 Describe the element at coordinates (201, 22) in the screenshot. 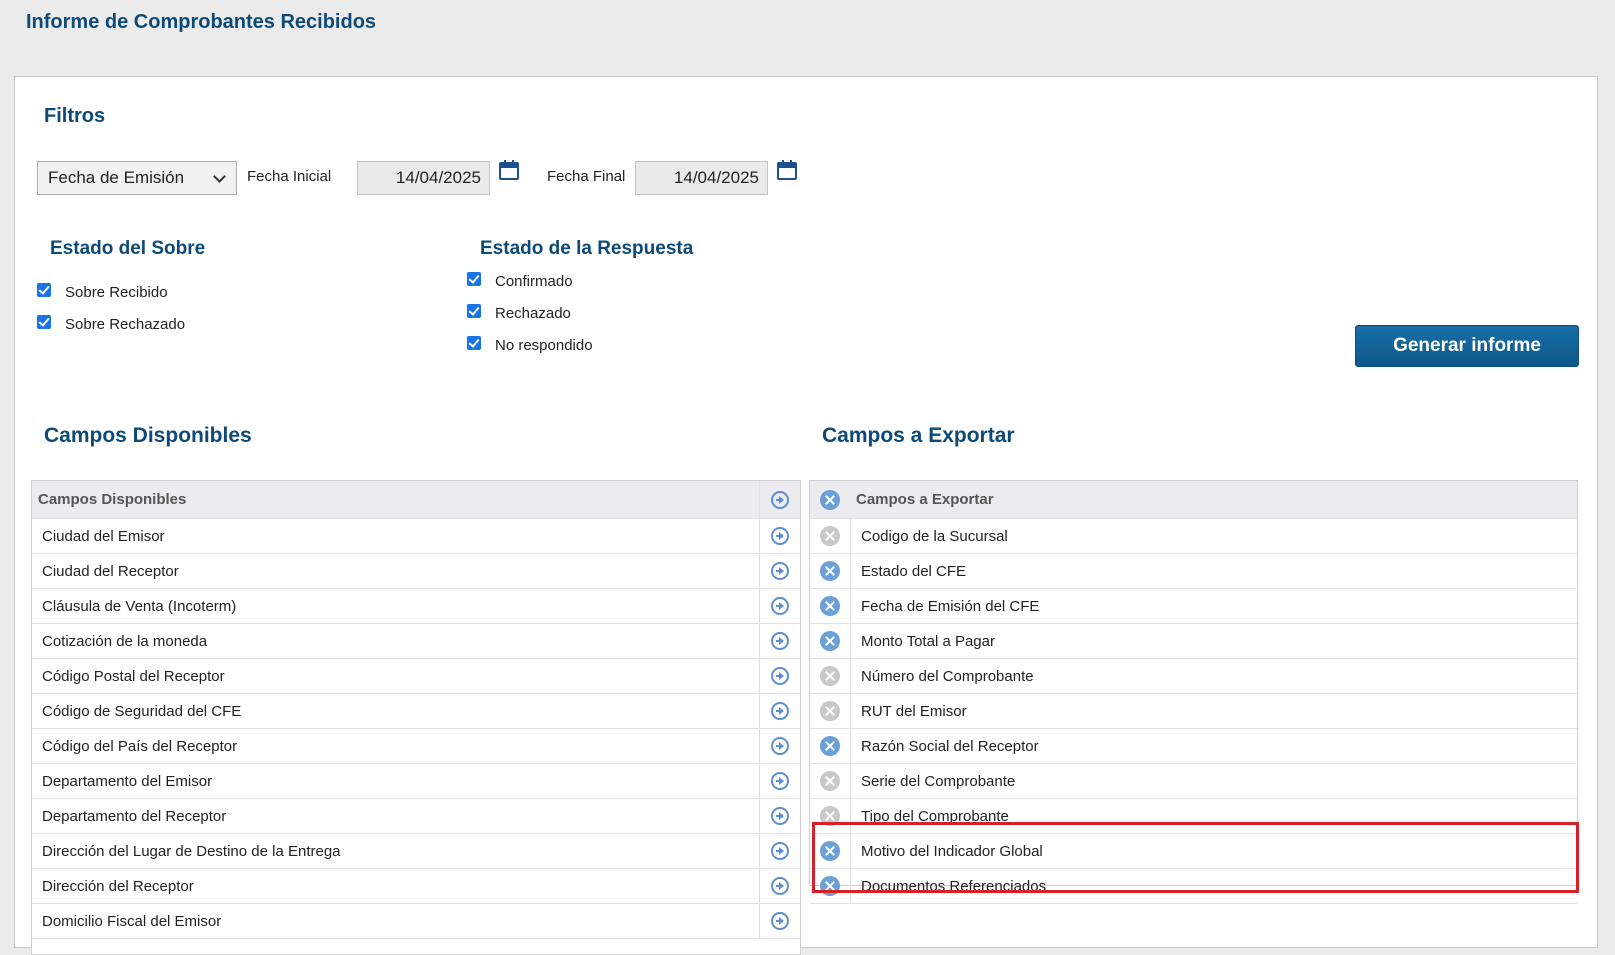

I see `page-title: Informe de Comprobantes Recibidos` at that location.